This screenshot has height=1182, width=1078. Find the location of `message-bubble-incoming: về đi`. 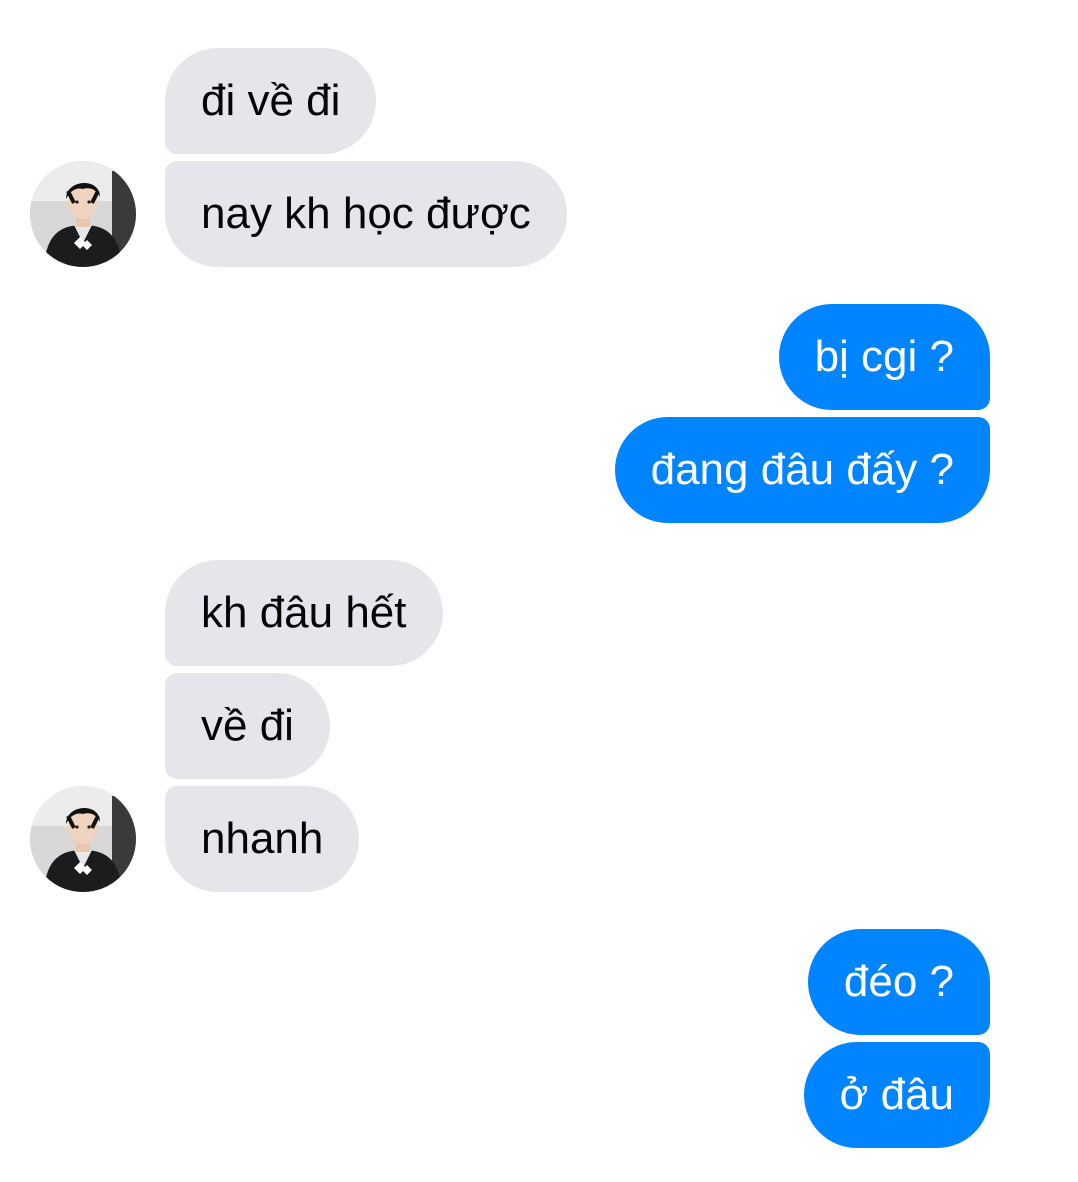

message-bubble-incoming: về đi is located at coordinates (247, 726).